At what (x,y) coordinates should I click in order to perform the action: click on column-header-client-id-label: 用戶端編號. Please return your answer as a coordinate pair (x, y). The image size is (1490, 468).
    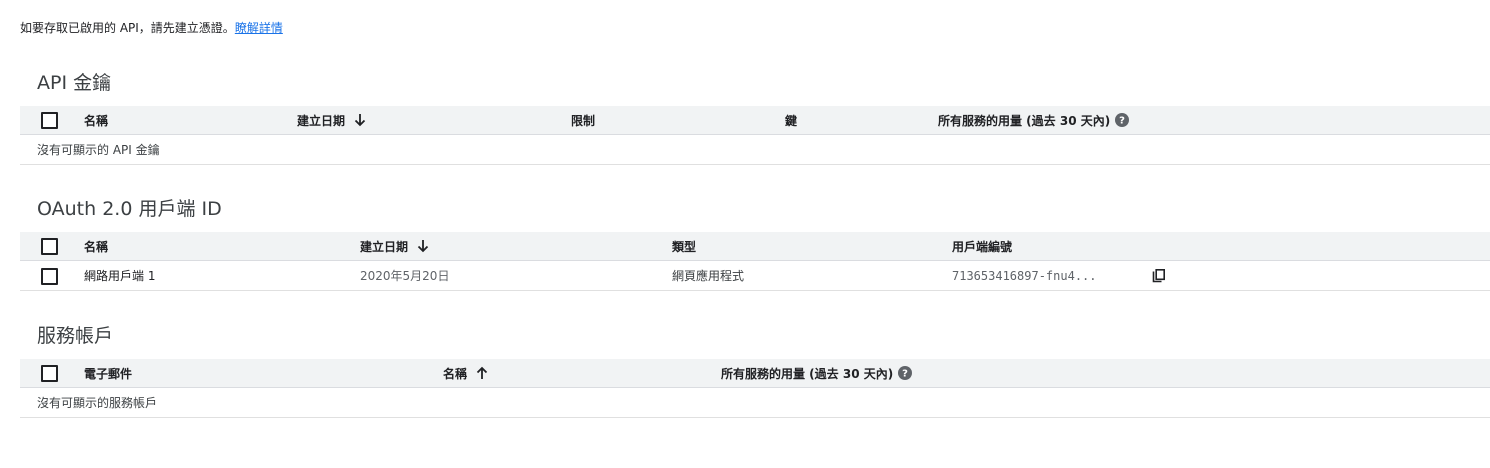
    Looking at the image, I should click on (982, 246).